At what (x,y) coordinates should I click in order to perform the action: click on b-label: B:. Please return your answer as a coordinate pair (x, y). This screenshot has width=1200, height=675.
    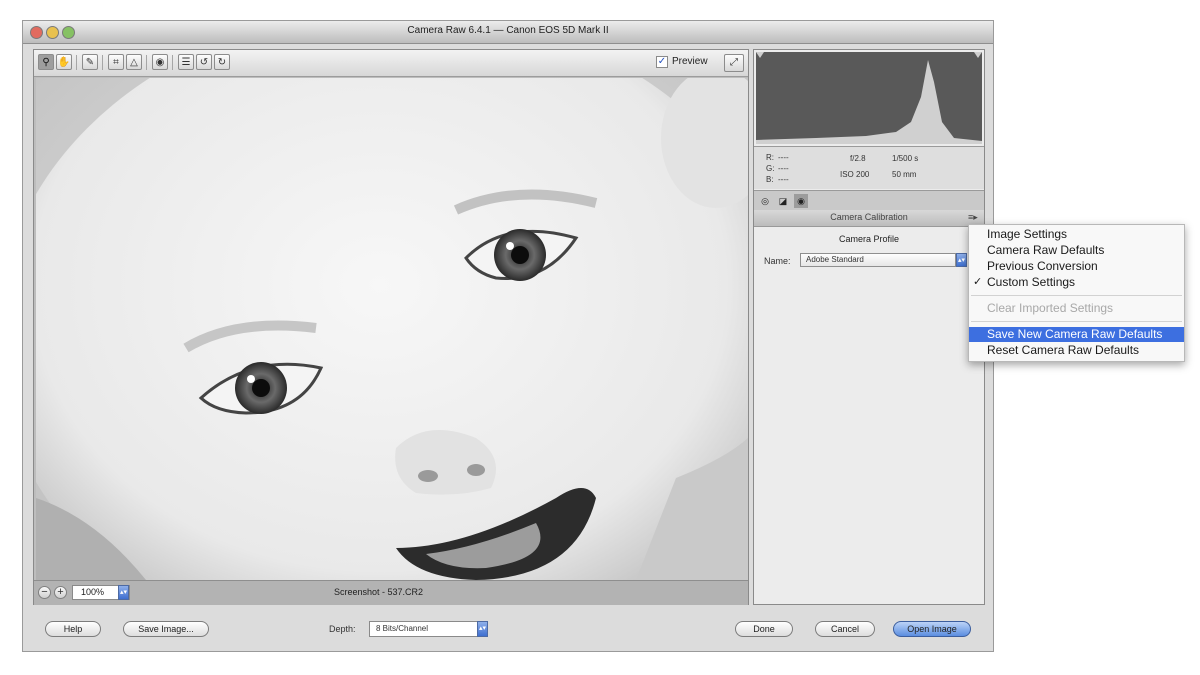
    Looking at the image, I should click on (770, 179).